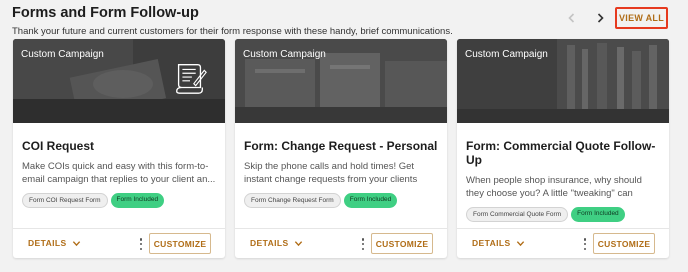 This screenshot has width=688, height=272. What do you see at coordinates (65, 200) in the screenshot?
I see `form-tag: Form COI Request Form` at bounding box center [65, 200].